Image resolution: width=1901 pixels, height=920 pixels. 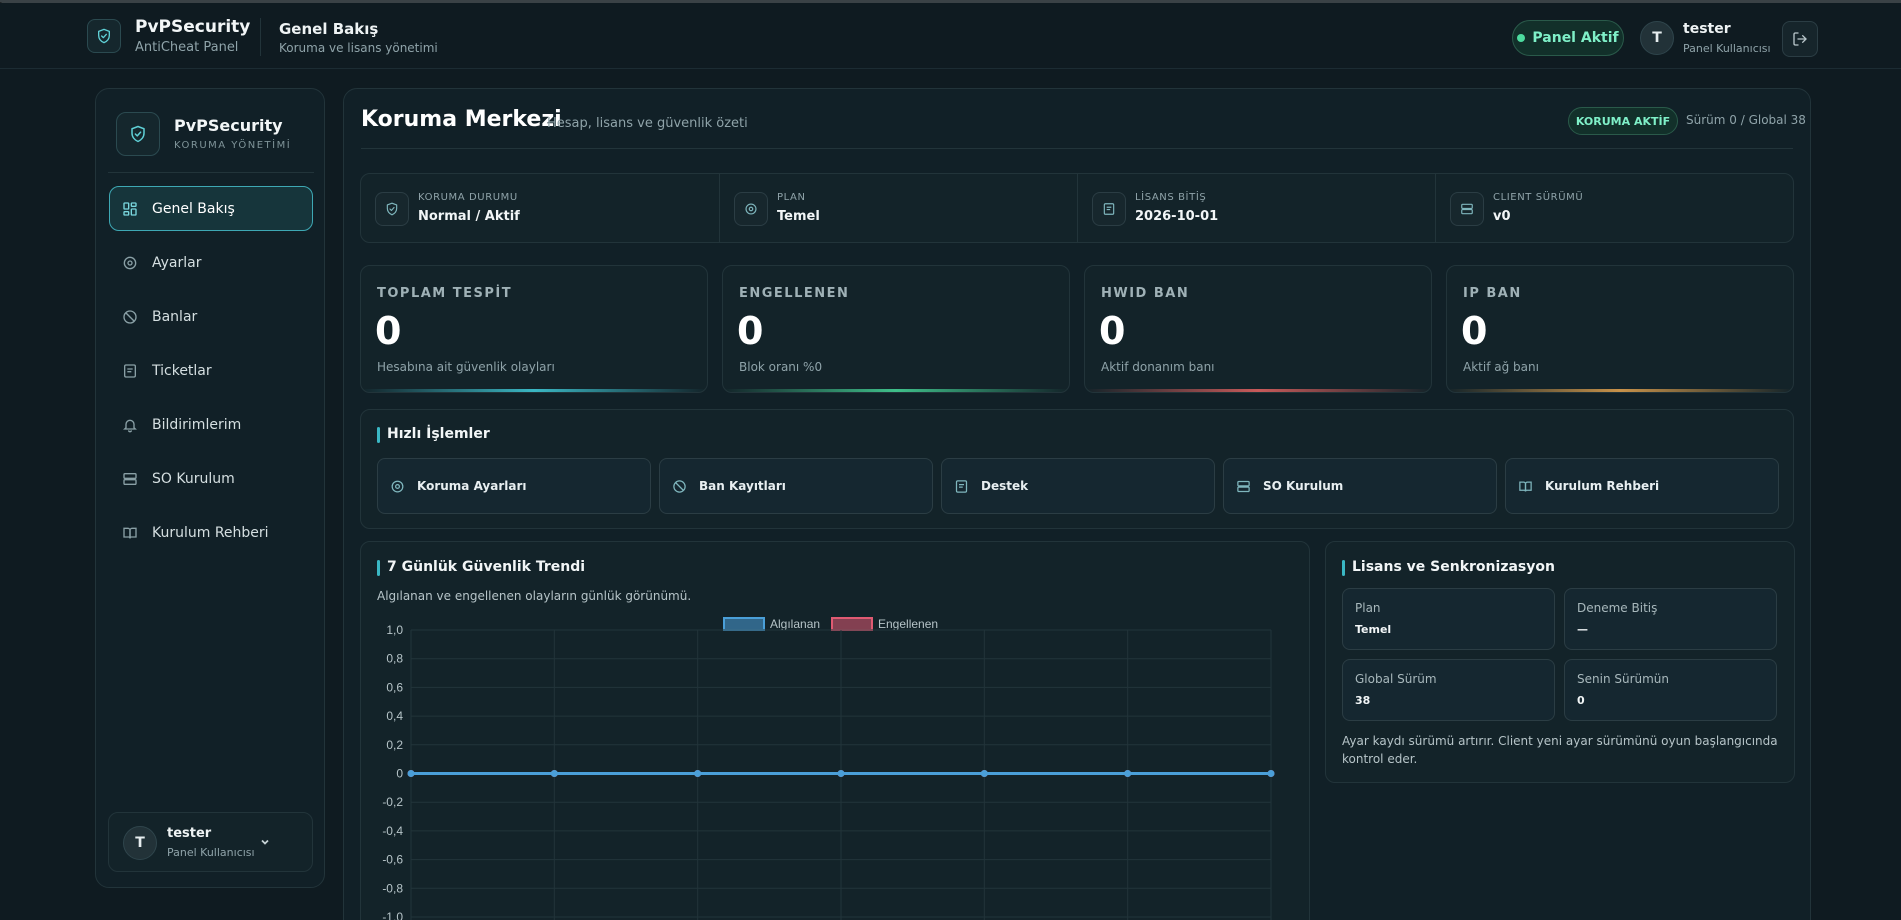 What do you see at coordinates (742, 486) in the screenshot?
I see `button-label: Ban Kayıtları` at bounding box center [742, 486].